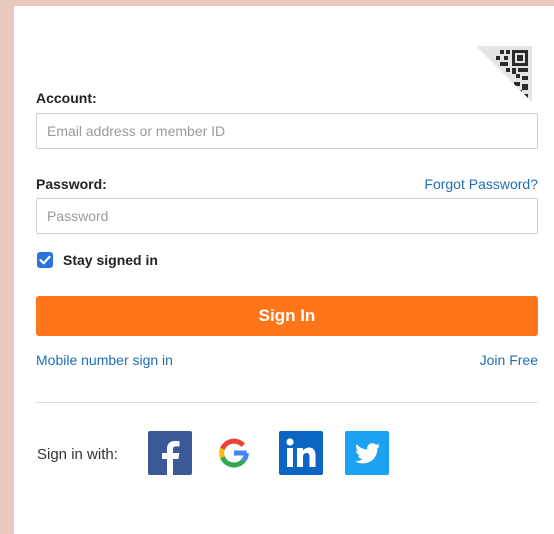  I want to click on qr-login-toggle, so click(504, 74).